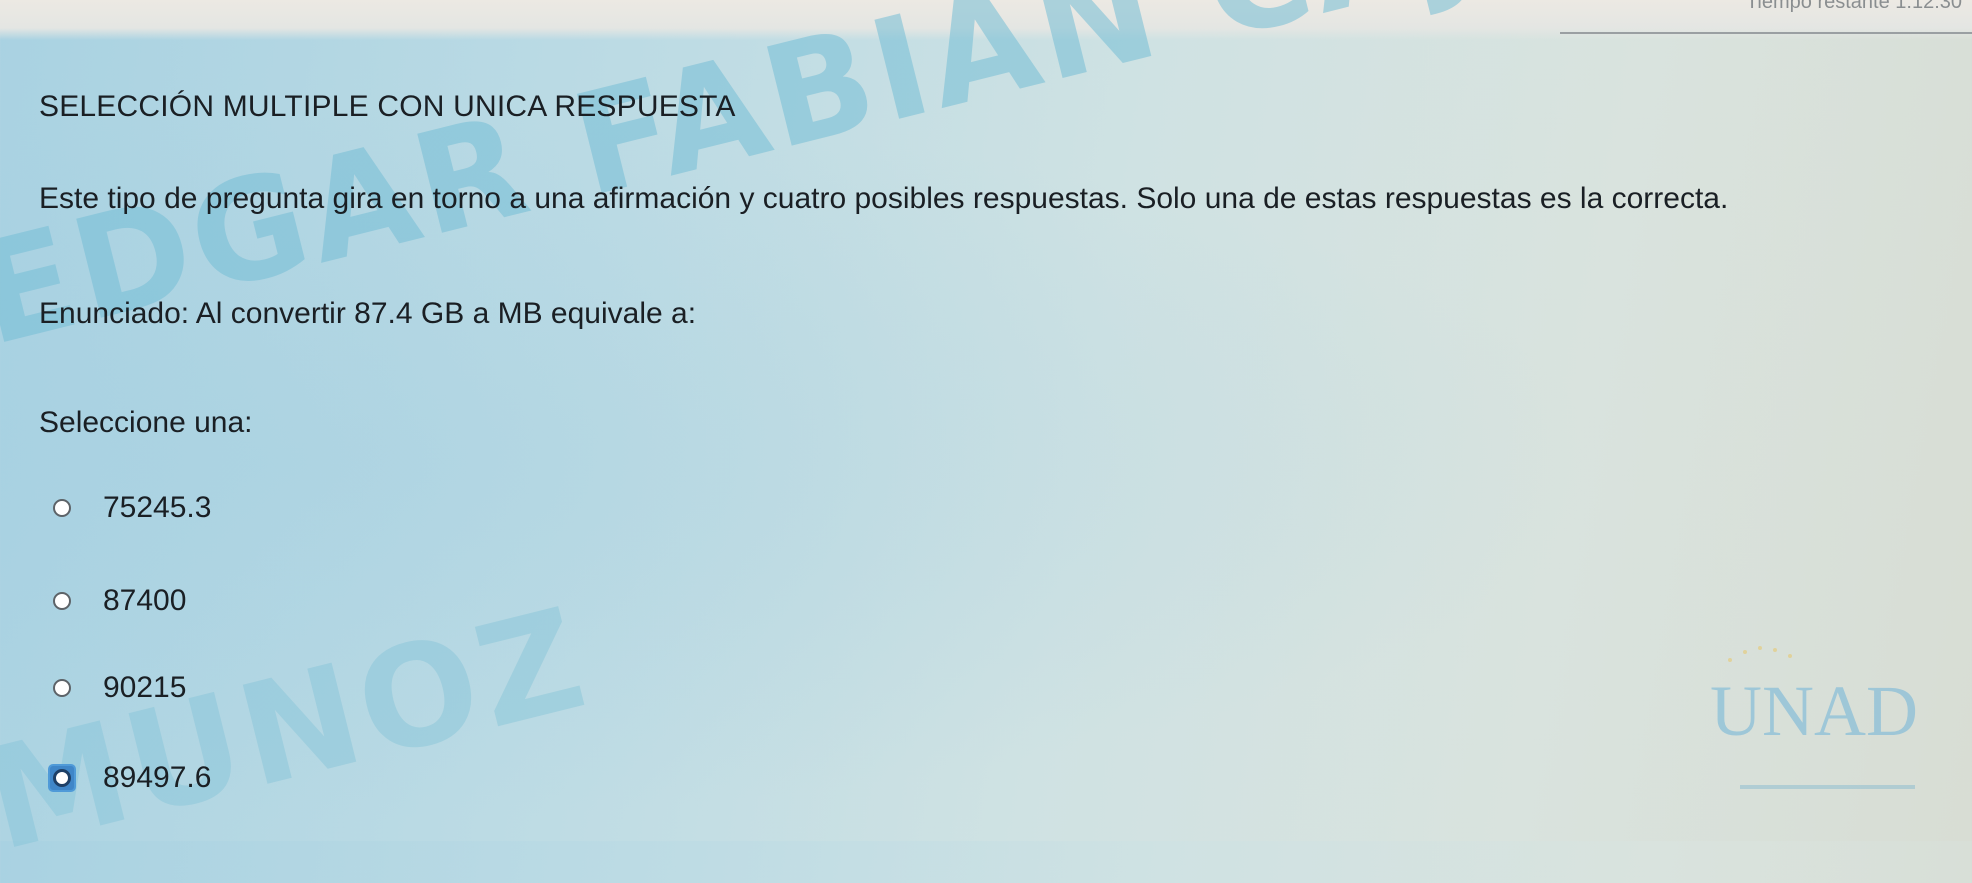  What do you see at coordinates (157, 508) in the screenshot?
I see `answer-option-label: 75245.3` at bounding box center [157, 508].